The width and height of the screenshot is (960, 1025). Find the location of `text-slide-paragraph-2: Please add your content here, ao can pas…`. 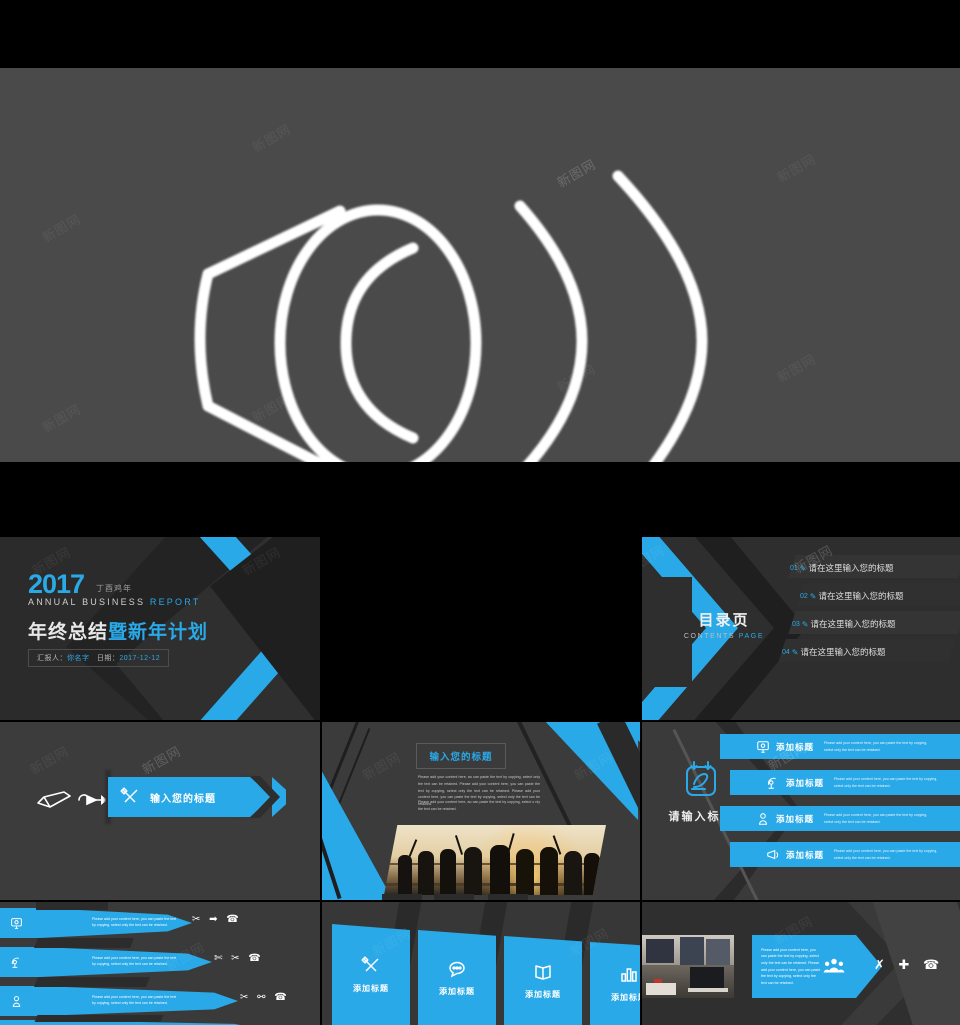

text-slide-paragraph-2: Please add your content here, ao can pas… is located at coordinates (479, 805).